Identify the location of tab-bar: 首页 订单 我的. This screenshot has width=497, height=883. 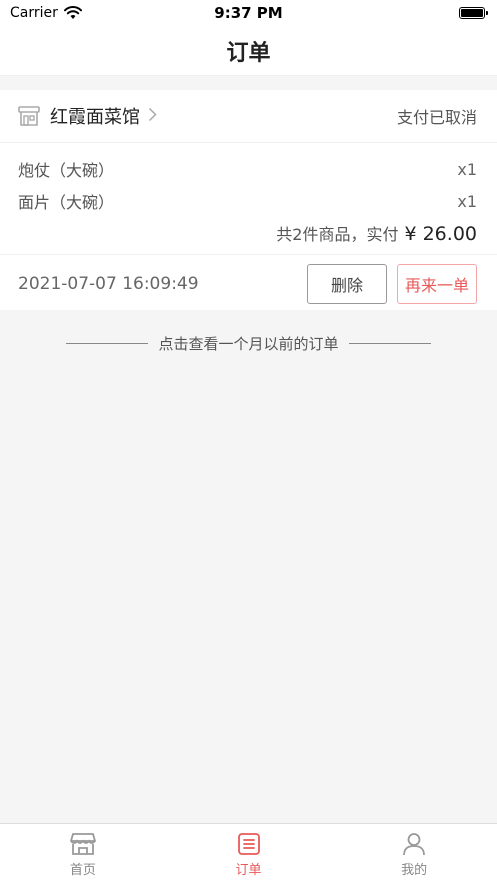
(248, 853).